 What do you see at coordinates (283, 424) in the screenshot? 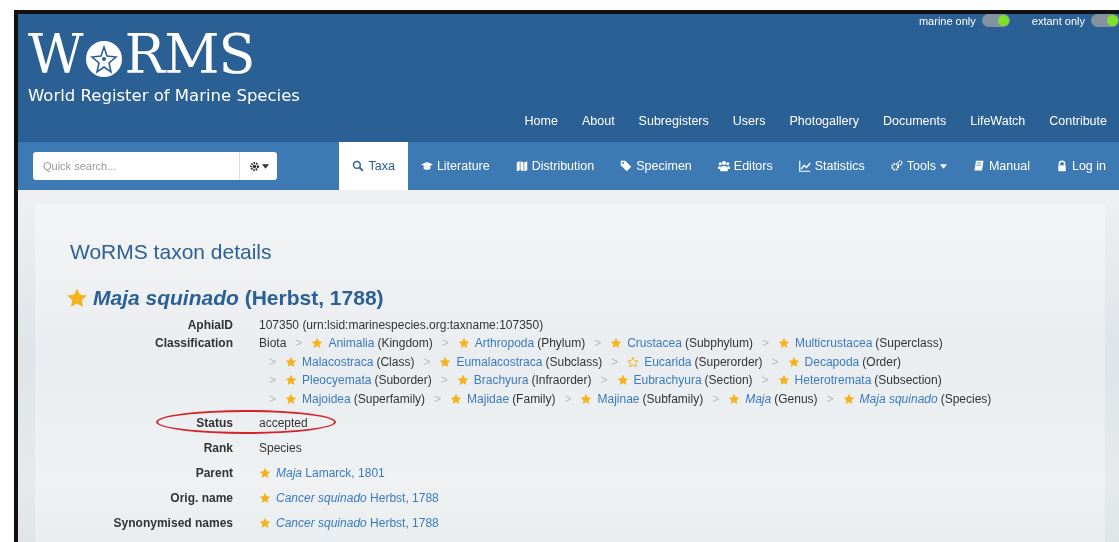
I see `field-value: accepted` at bounding box center [283, 424].